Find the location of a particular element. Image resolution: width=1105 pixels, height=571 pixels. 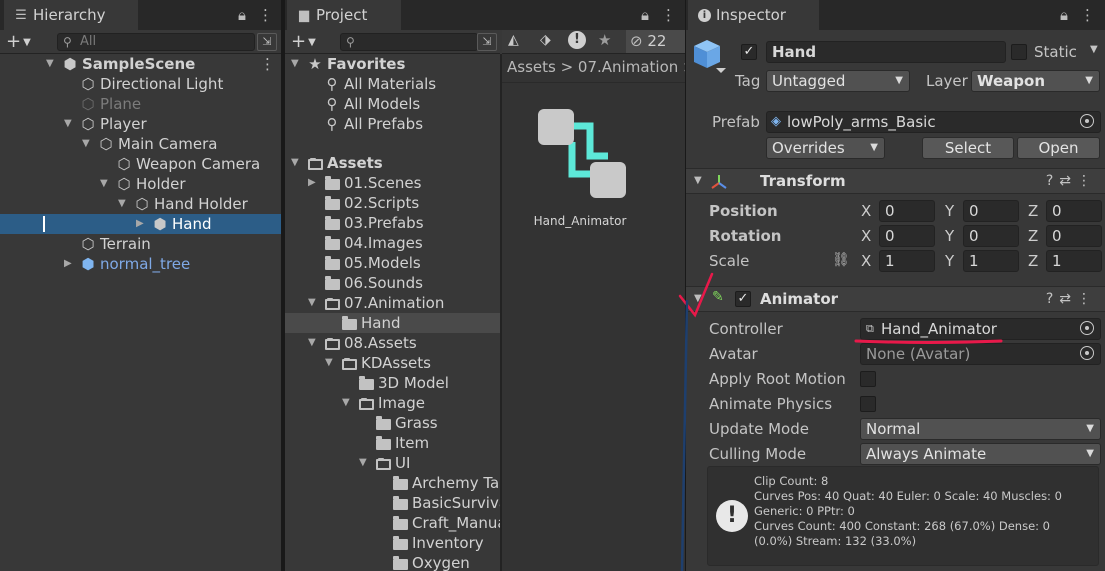

proj-item-05-models: 05.Models is located at coordinates (392, 263).